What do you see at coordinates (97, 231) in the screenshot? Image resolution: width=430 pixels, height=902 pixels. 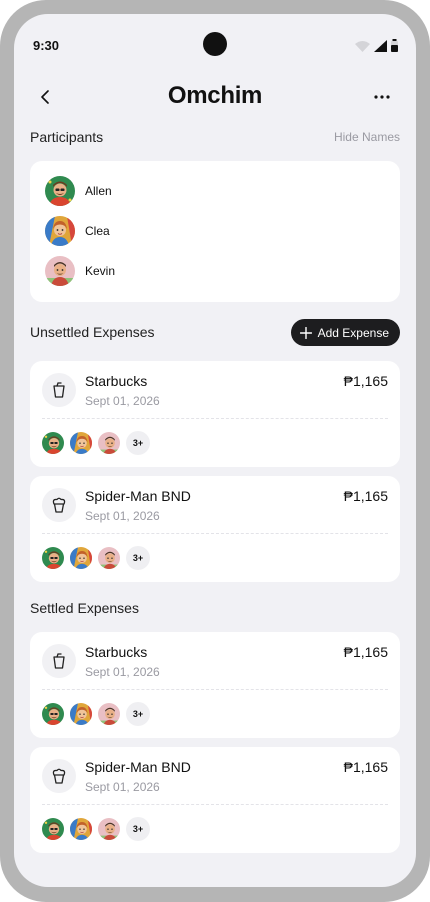 I see `participant-name: Clea` at bounding box center [97, 231].